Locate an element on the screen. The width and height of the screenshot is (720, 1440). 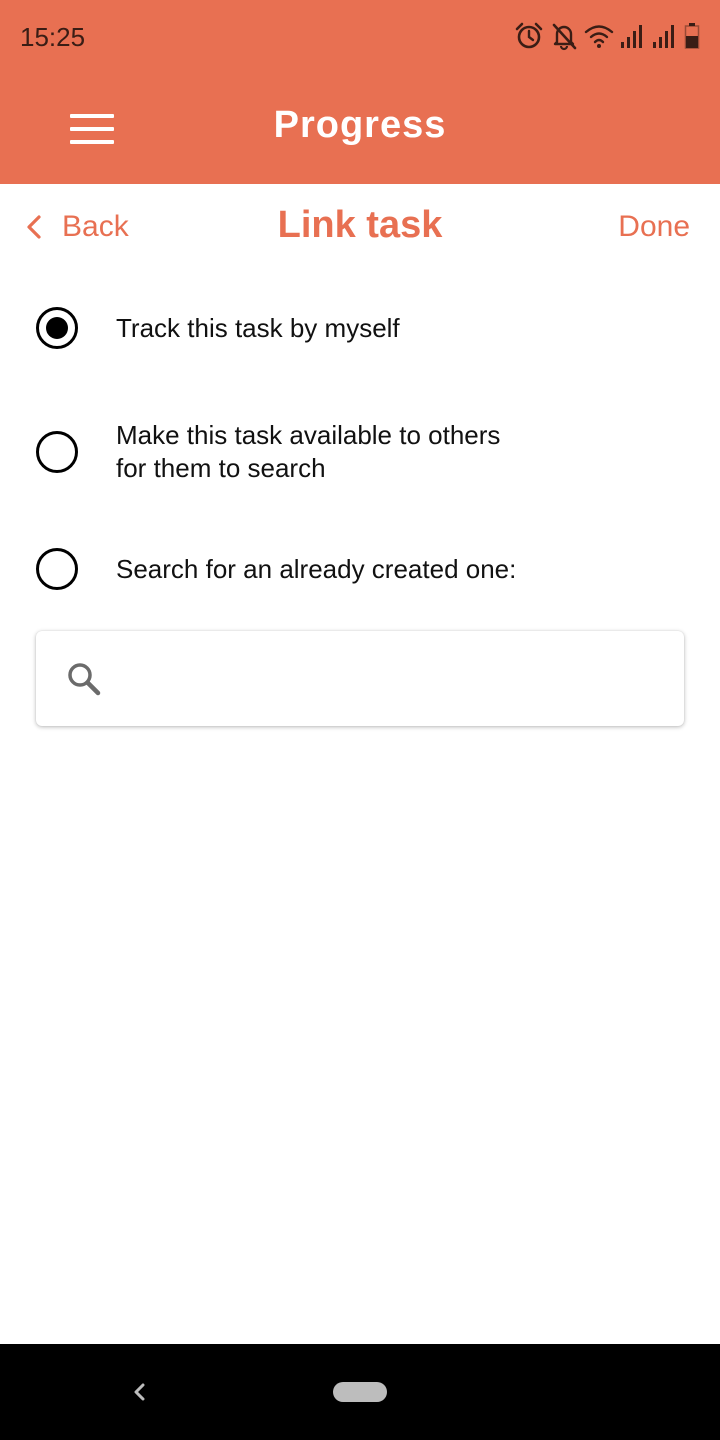
status-icons is located at coordinates (607, 36).